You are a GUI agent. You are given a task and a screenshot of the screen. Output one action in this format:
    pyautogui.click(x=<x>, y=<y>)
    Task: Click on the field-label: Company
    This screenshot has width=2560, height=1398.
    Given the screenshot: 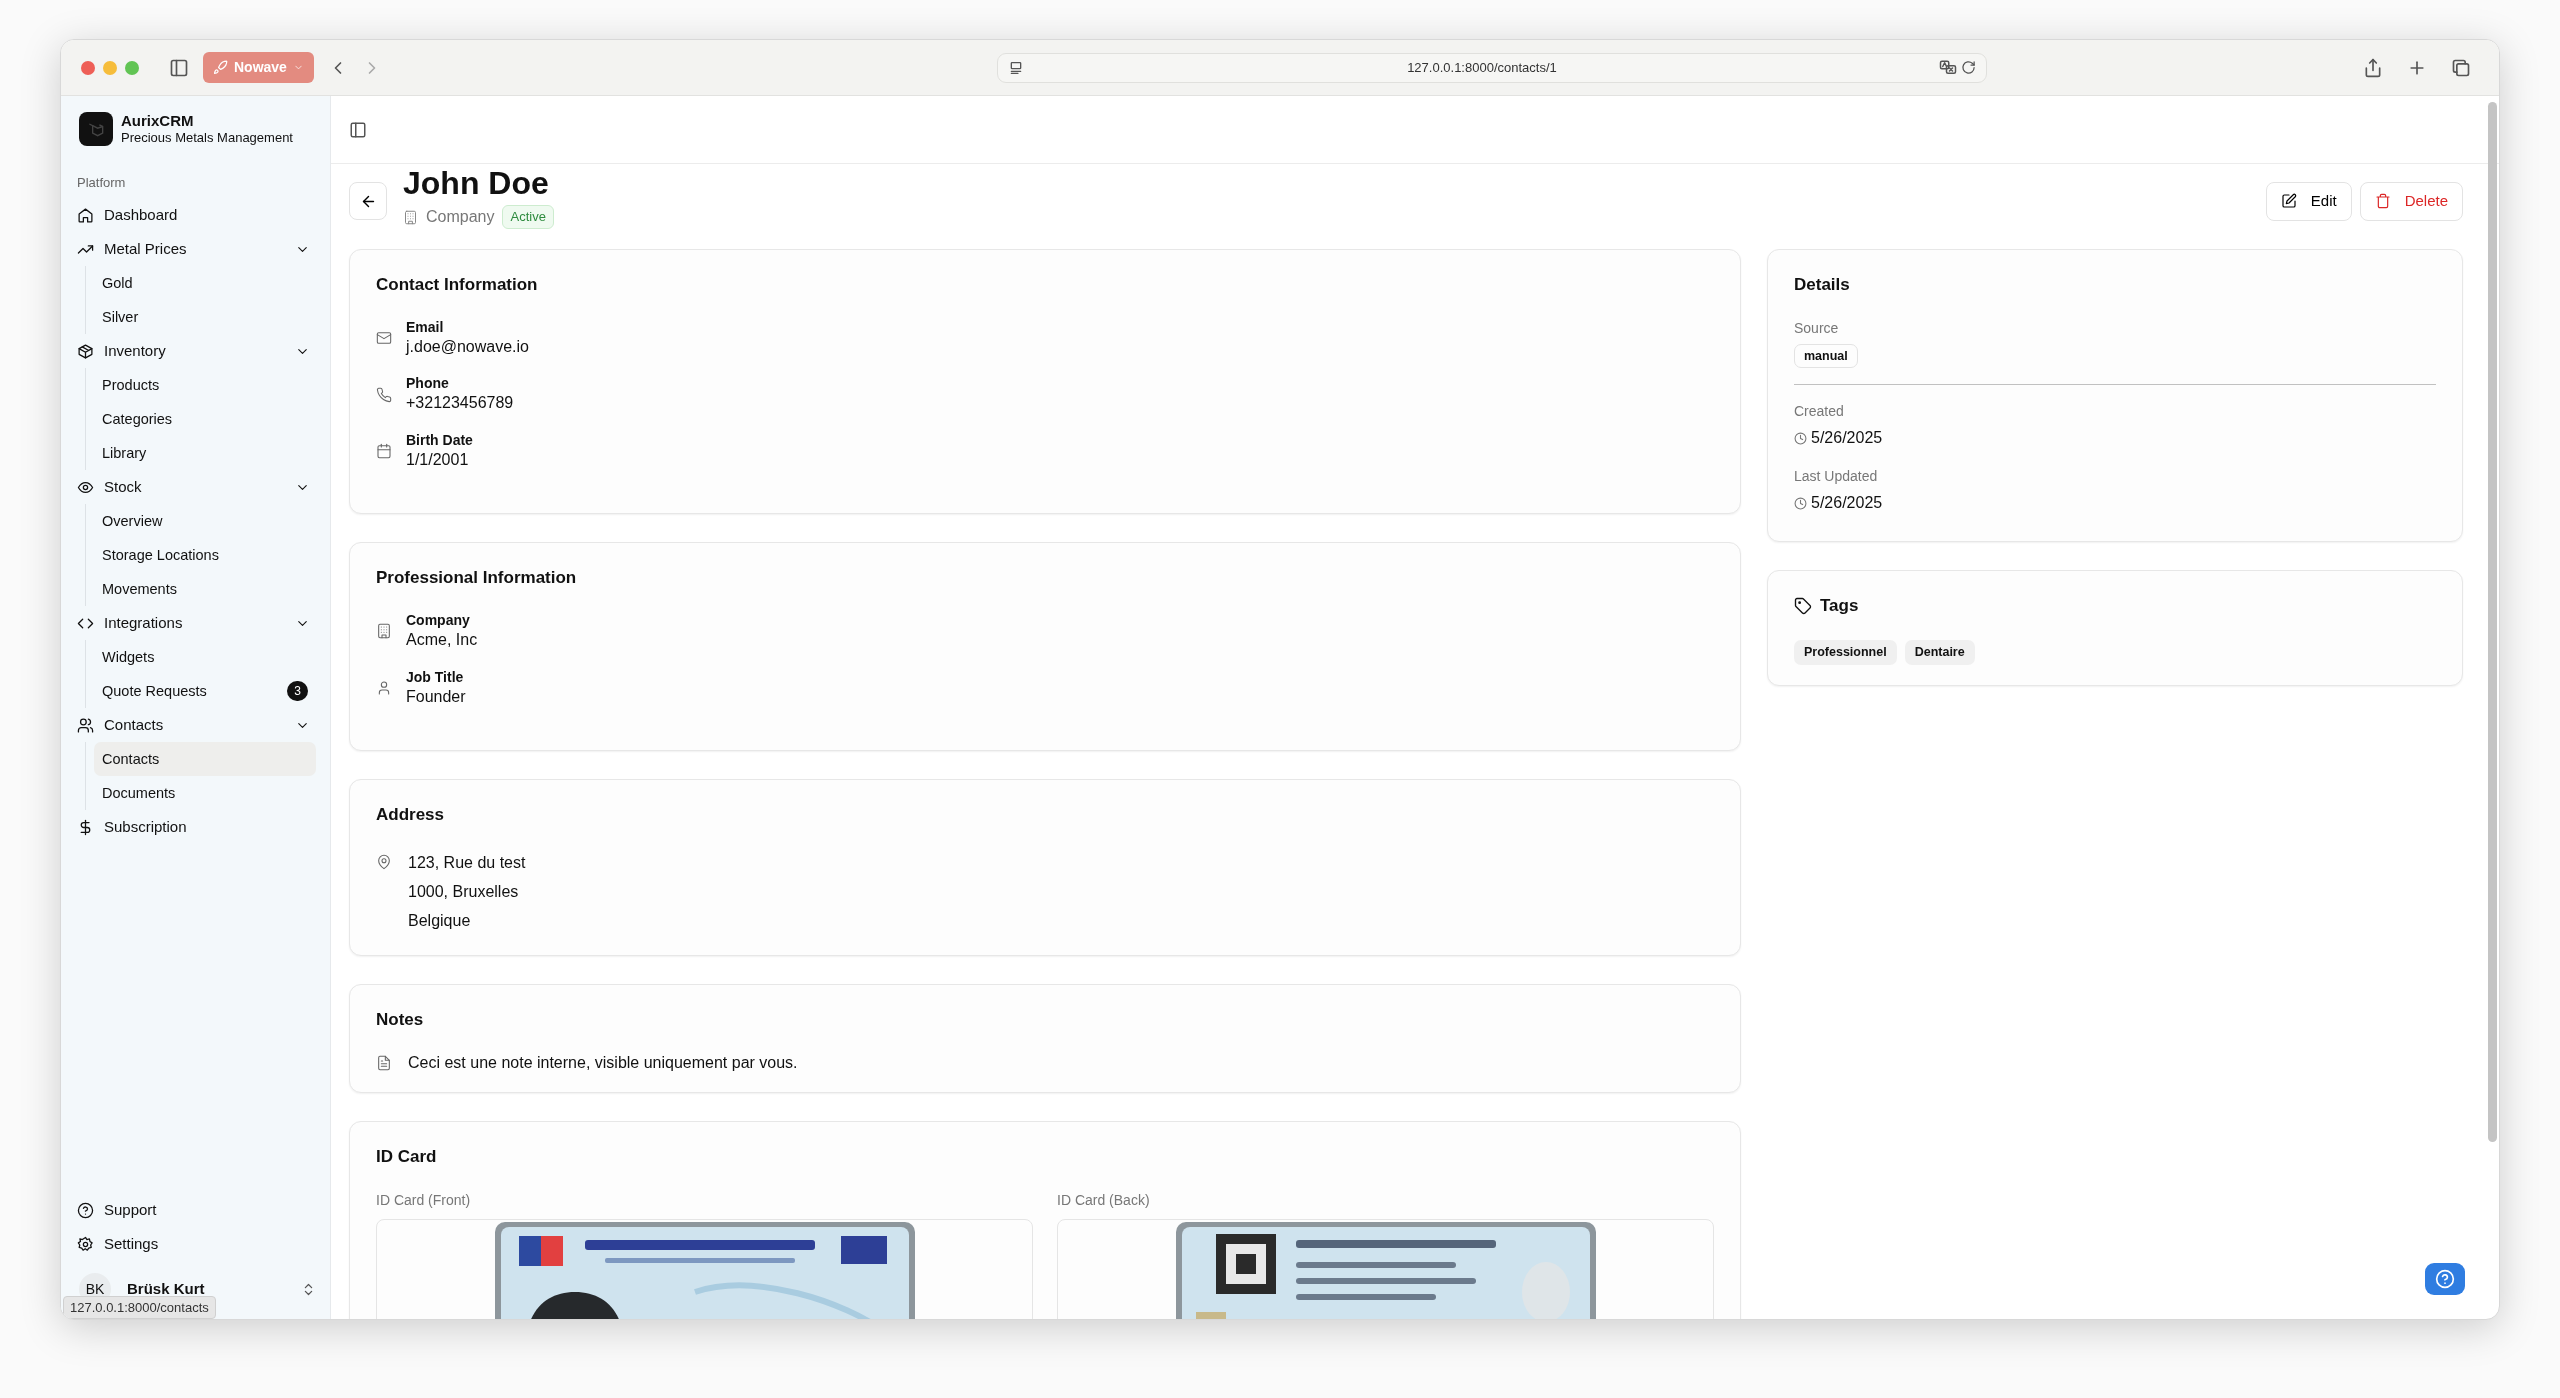 What is the action you would take?
    pyautogui.click(x=438, y=620)
    